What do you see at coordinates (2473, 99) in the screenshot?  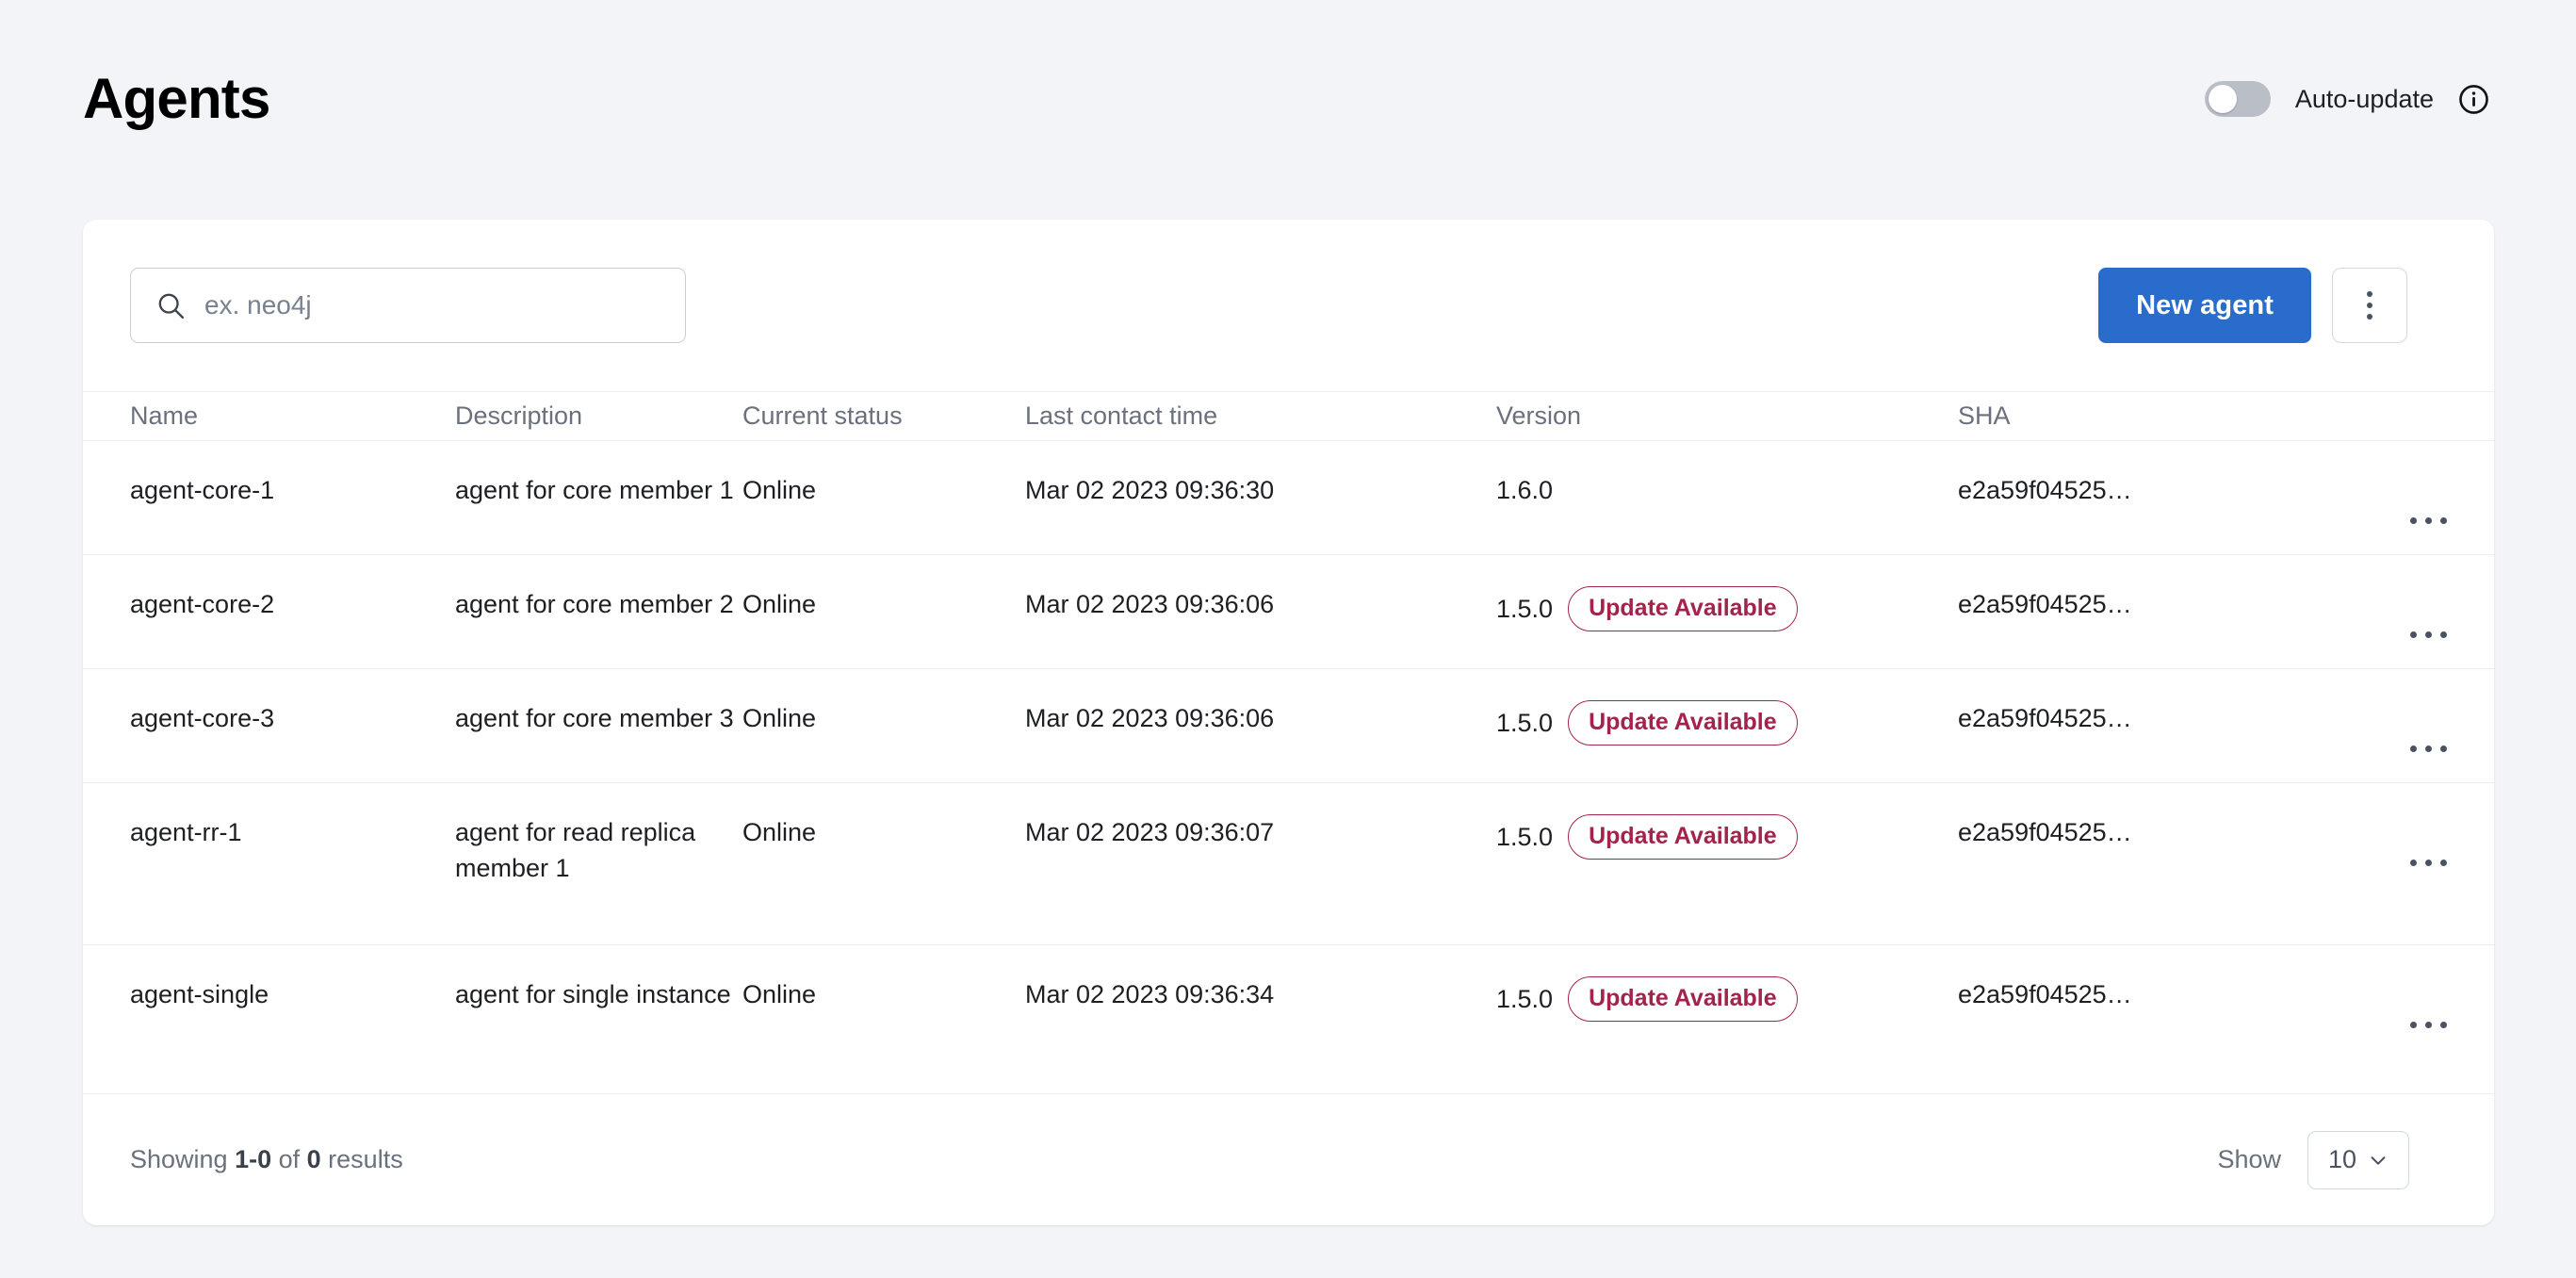 I see `info-circle-icon` at bounding box center [2473, 99].